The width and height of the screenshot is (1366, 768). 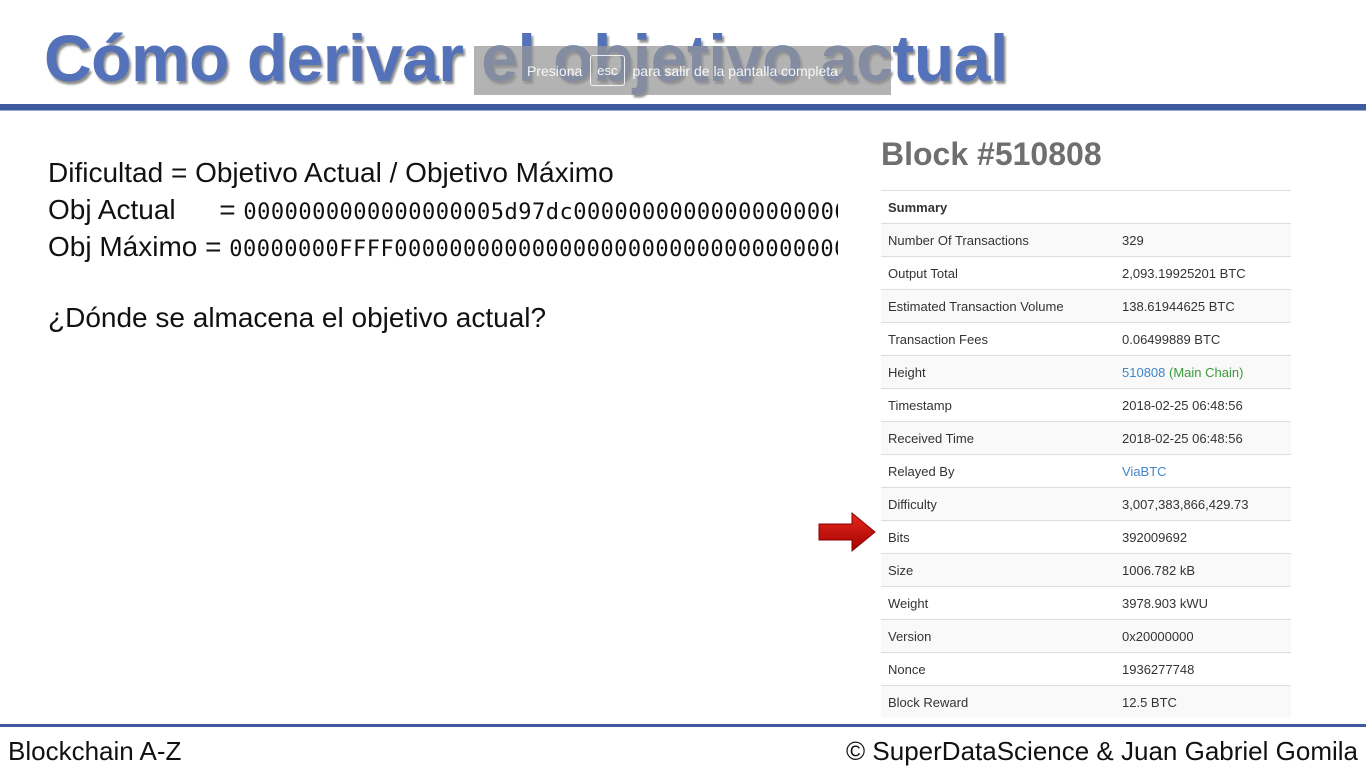 I want to click on row-label: Output Total, so click(x=998, y=273).